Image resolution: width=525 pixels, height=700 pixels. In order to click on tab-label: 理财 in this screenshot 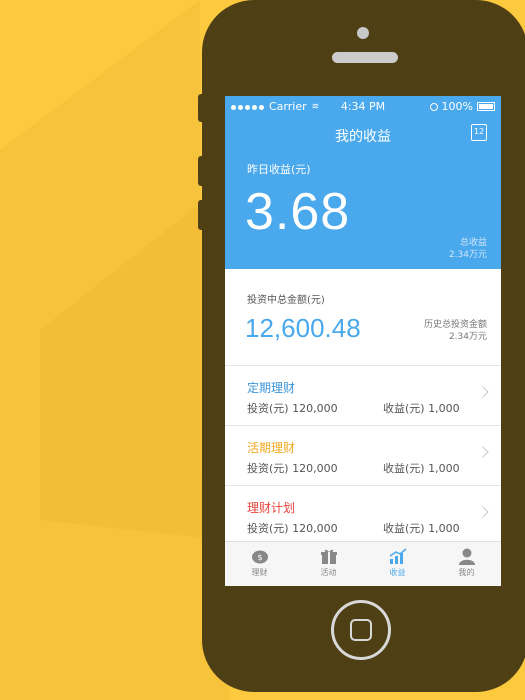, I will do `click(259, 572)`.